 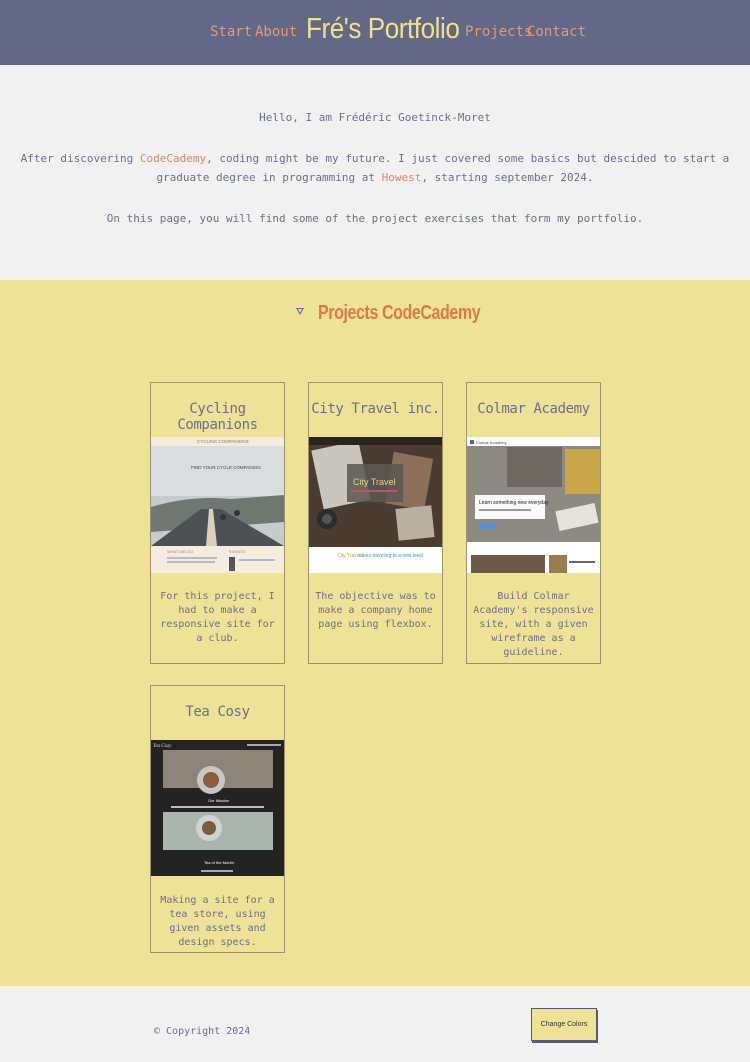 What do you see at coordinates (218, 800) in the screenshot?
I see `thumb-mission-text: Our Mission` at bounding box center [218, 800].